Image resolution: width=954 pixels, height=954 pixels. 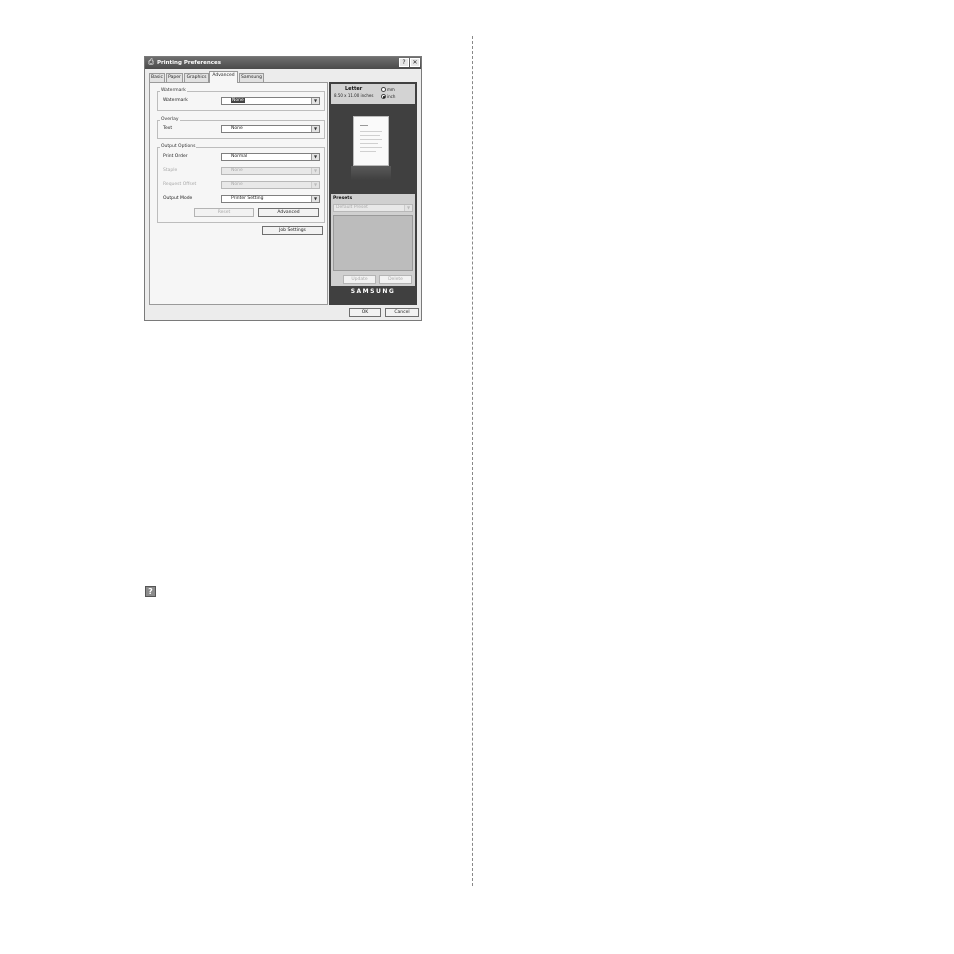 I want to click on tab-advanced: Advanced, so click(x=223, y=77).